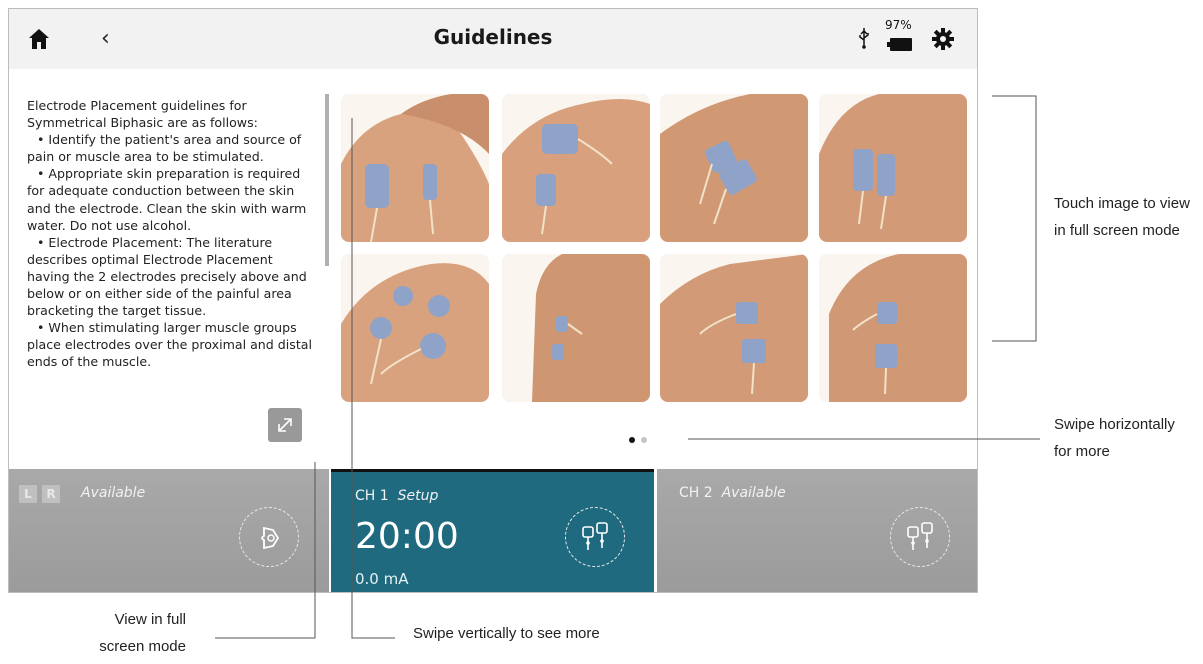 This screenshot has width=1203, height=664. What do you see at coordinates (142, 633) in the screenshot?
I see `annotation-view-full: View in full screen mode` at bounding box center [142, 633].